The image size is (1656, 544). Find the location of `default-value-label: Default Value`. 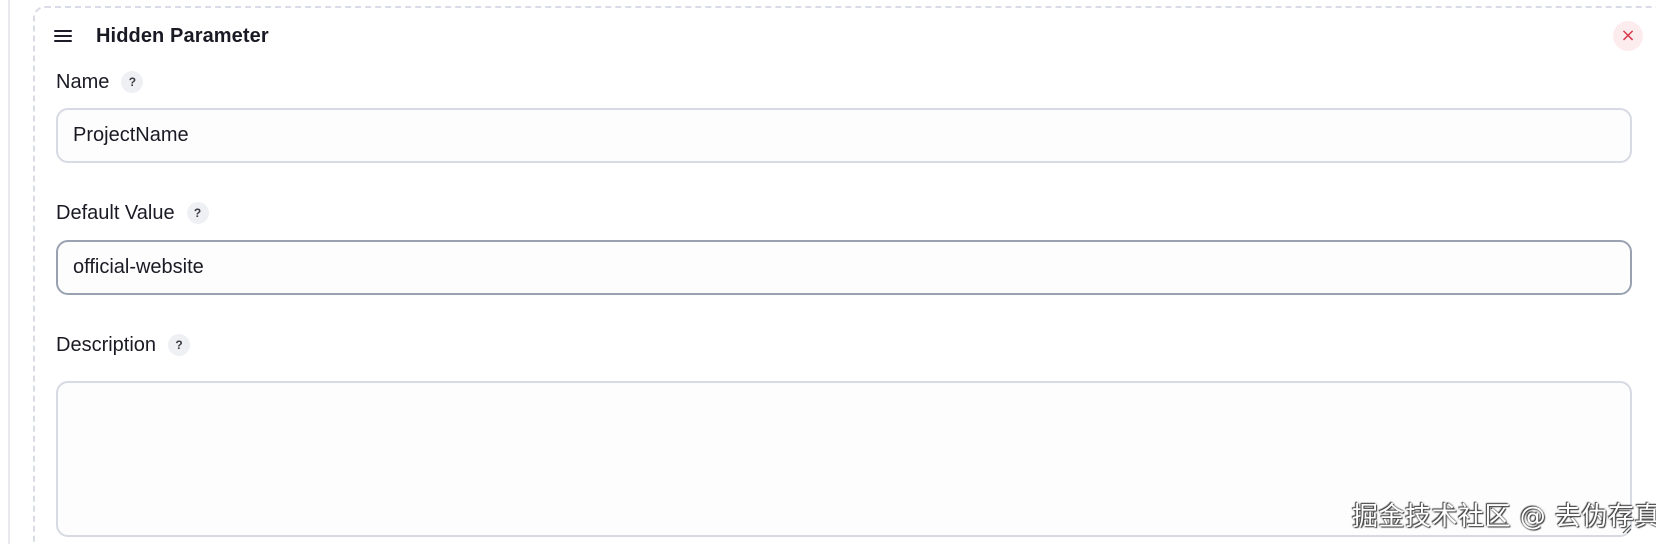

default-value-label: Default Value is located at coordinates (115, 212).